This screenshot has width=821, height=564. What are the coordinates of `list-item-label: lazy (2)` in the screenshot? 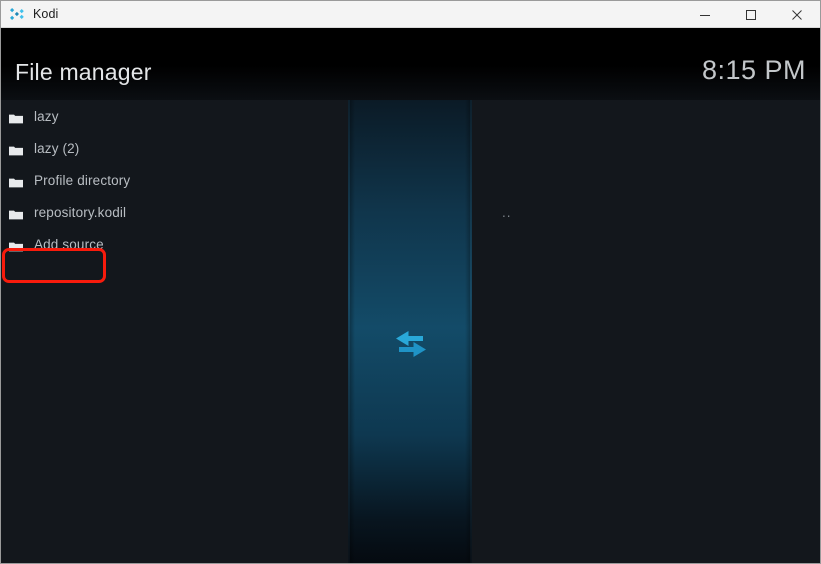 It's located at (57, 148).